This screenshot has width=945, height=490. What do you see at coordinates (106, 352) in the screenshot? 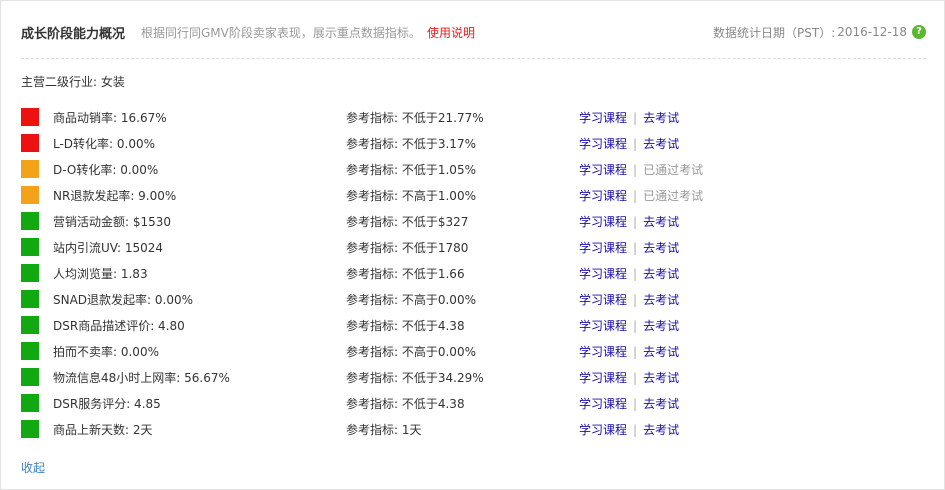
I see `metric-value: 拍而不卖率: 0.00%` at bounding box center [106, 352].